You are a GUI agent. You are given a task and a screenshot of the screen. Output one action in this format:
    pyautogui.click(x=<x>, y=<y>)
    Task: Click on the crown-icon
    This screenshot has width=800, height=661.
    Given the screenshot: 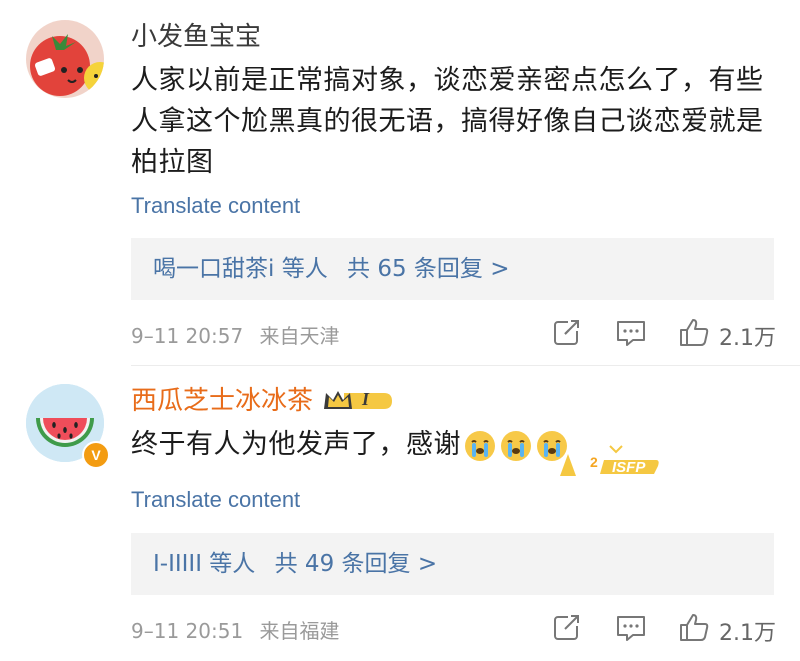 What is the action you would take?
    pyautogui.click(x=358, y=400)
    